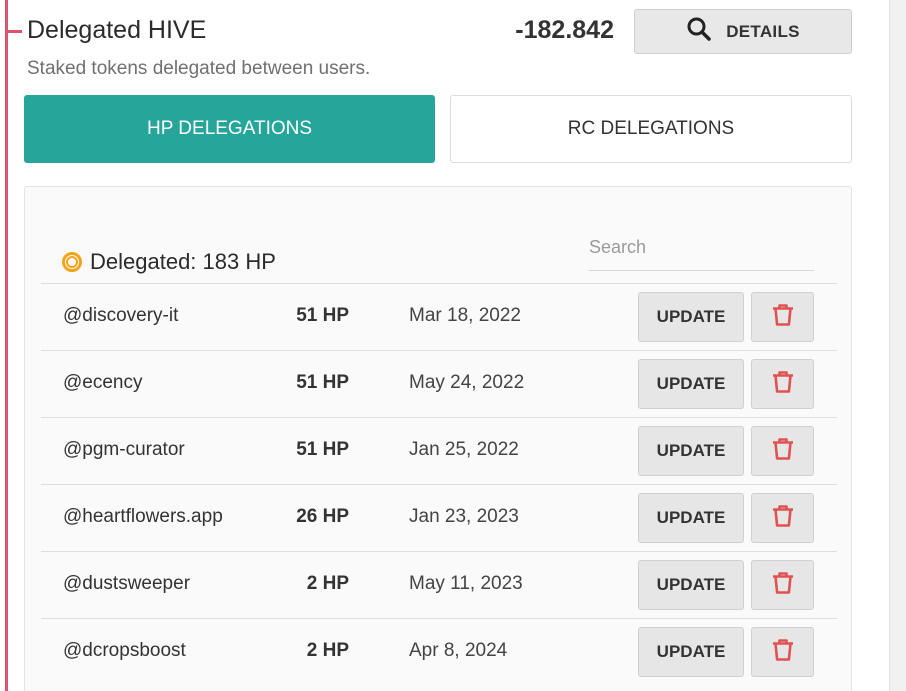  I want to click on tab-rc-delegations: RC DELEGATIONS, so click(651, 129).